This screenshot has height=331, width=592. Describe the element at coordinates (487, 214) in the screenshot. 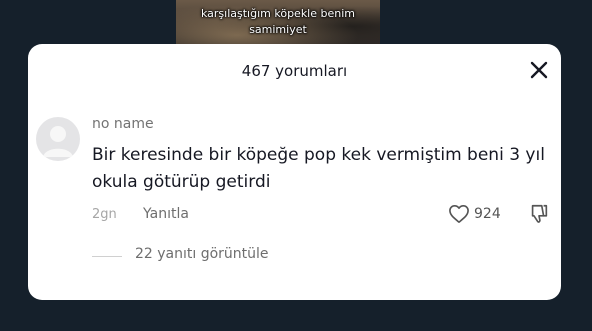

I see `like-count: 924` at that location.